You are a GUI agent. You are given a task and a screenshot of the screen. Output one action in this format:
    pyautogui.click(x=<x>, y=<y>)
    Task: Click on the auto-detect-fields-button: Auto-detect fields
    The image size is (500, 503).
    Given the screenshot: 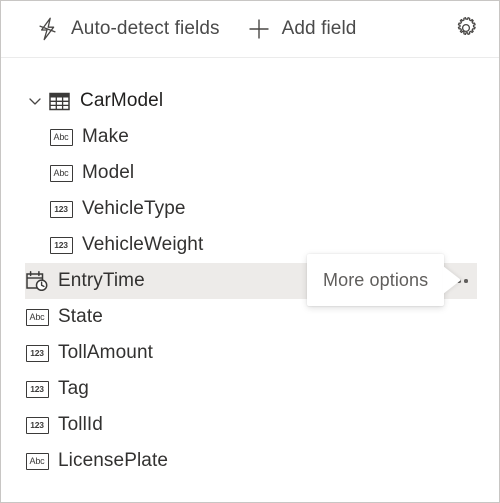 What is the action you would take?
    pyautogui.click(x=127, y=29)
    